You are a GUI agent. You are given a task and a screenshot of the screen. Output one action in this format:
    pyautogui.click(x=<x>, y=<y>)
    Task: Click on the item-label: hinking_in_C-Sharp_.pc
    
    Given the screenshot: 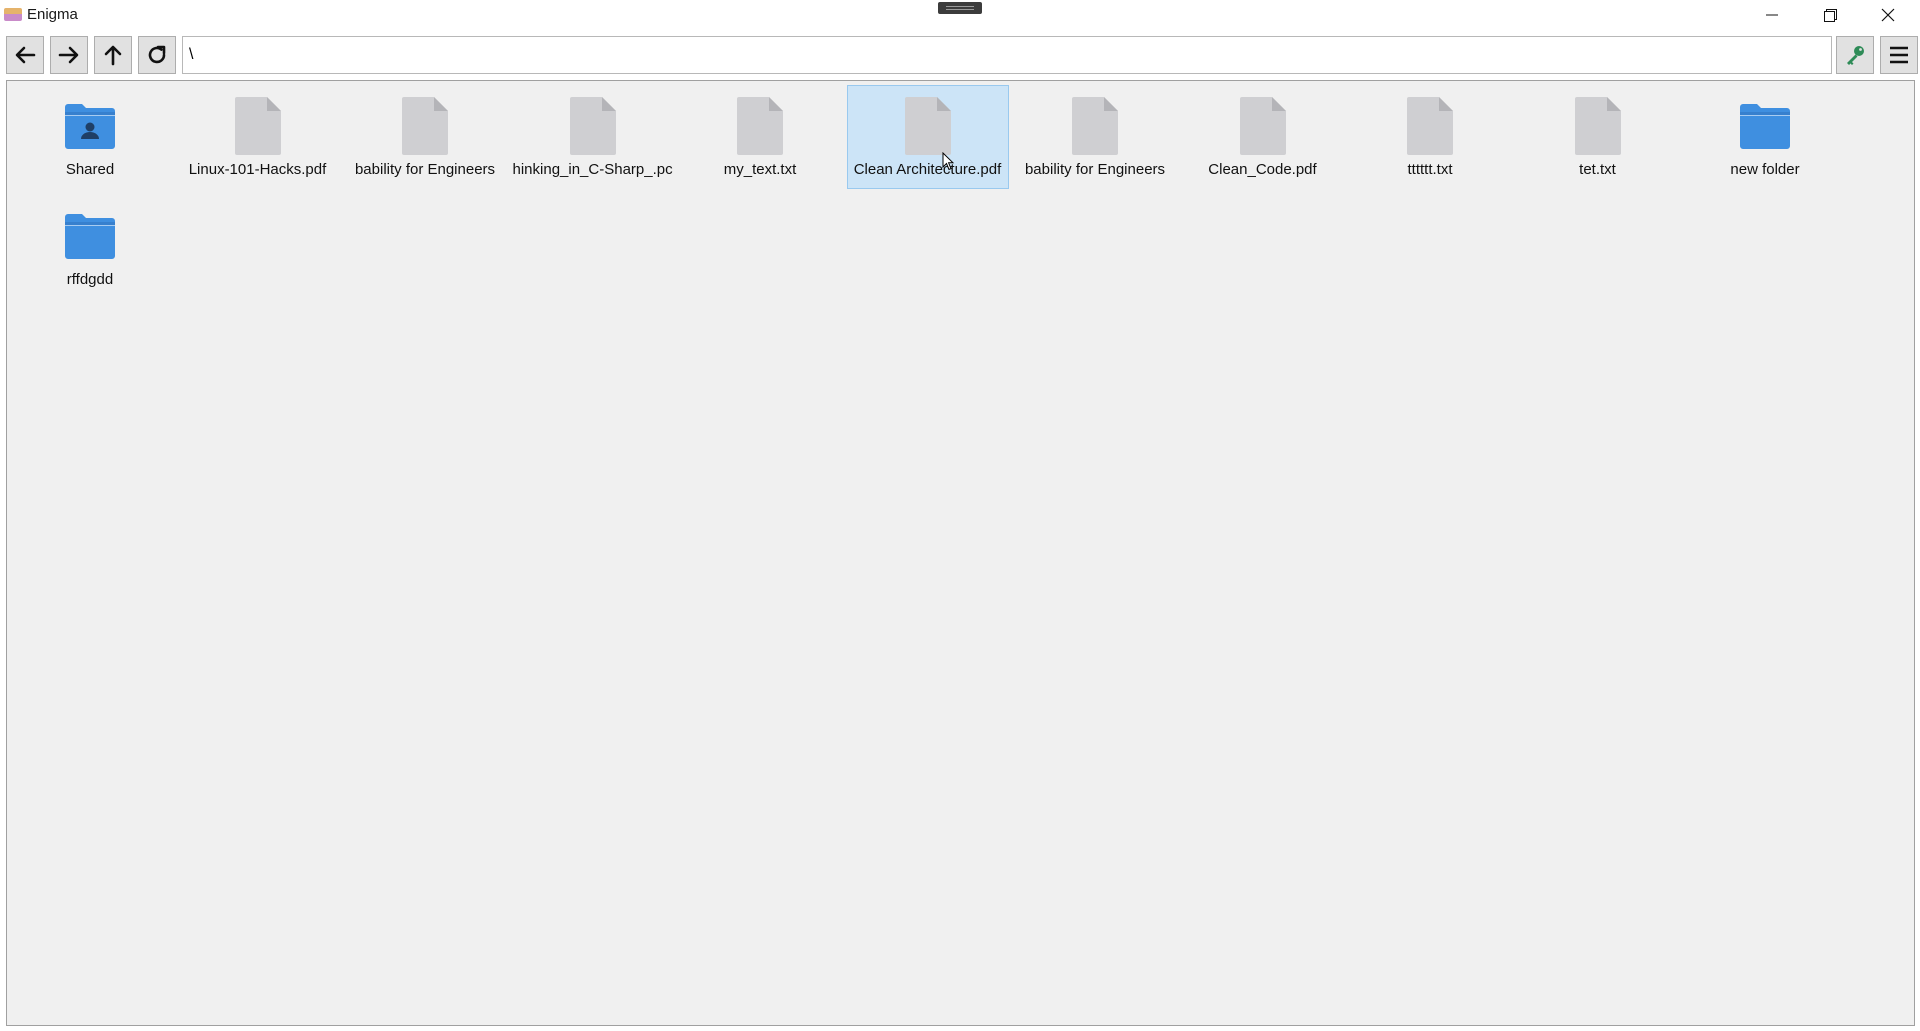 What is the action you would take?
    pyautogui.click(x=592, y=169)
    